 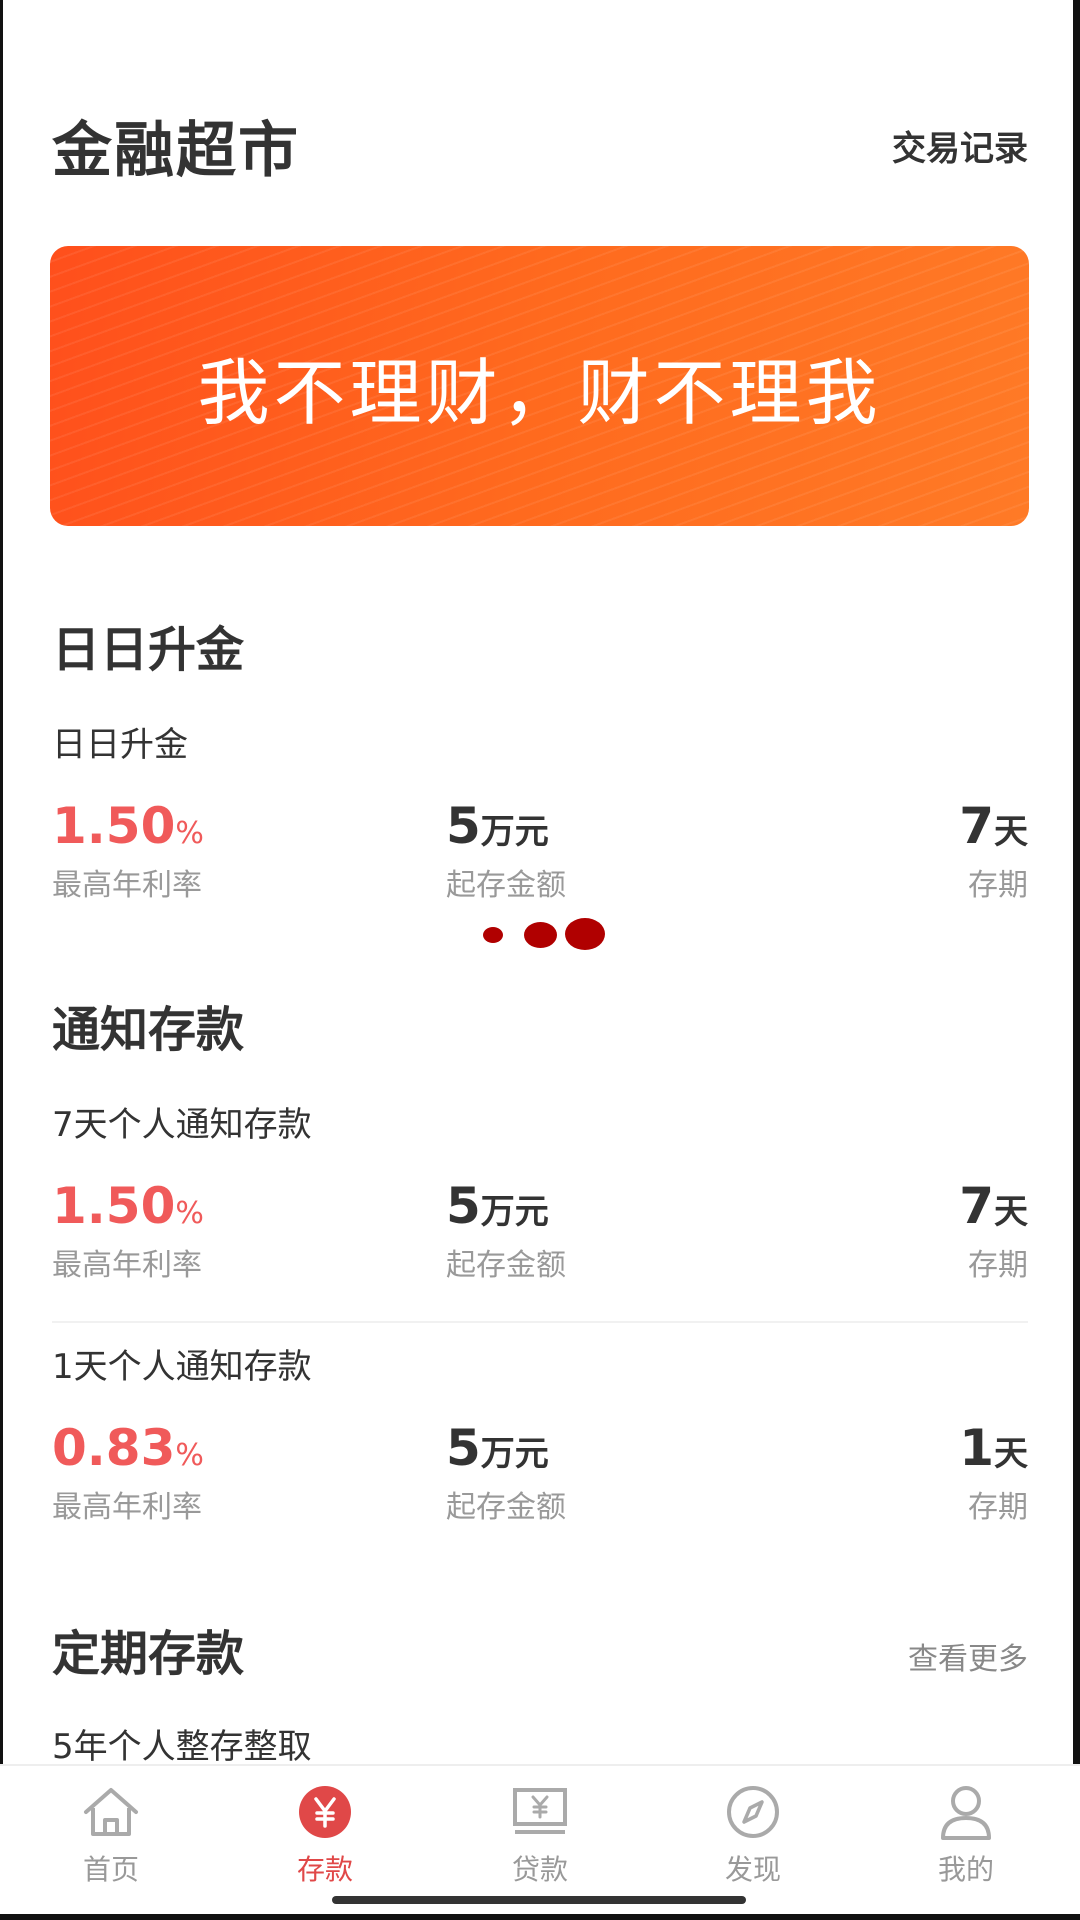 What do you see at coordinates (148, 1654) in the screenshot?
I see `section-title-fixed: 定期存款` at bounding box center [148, 1654].